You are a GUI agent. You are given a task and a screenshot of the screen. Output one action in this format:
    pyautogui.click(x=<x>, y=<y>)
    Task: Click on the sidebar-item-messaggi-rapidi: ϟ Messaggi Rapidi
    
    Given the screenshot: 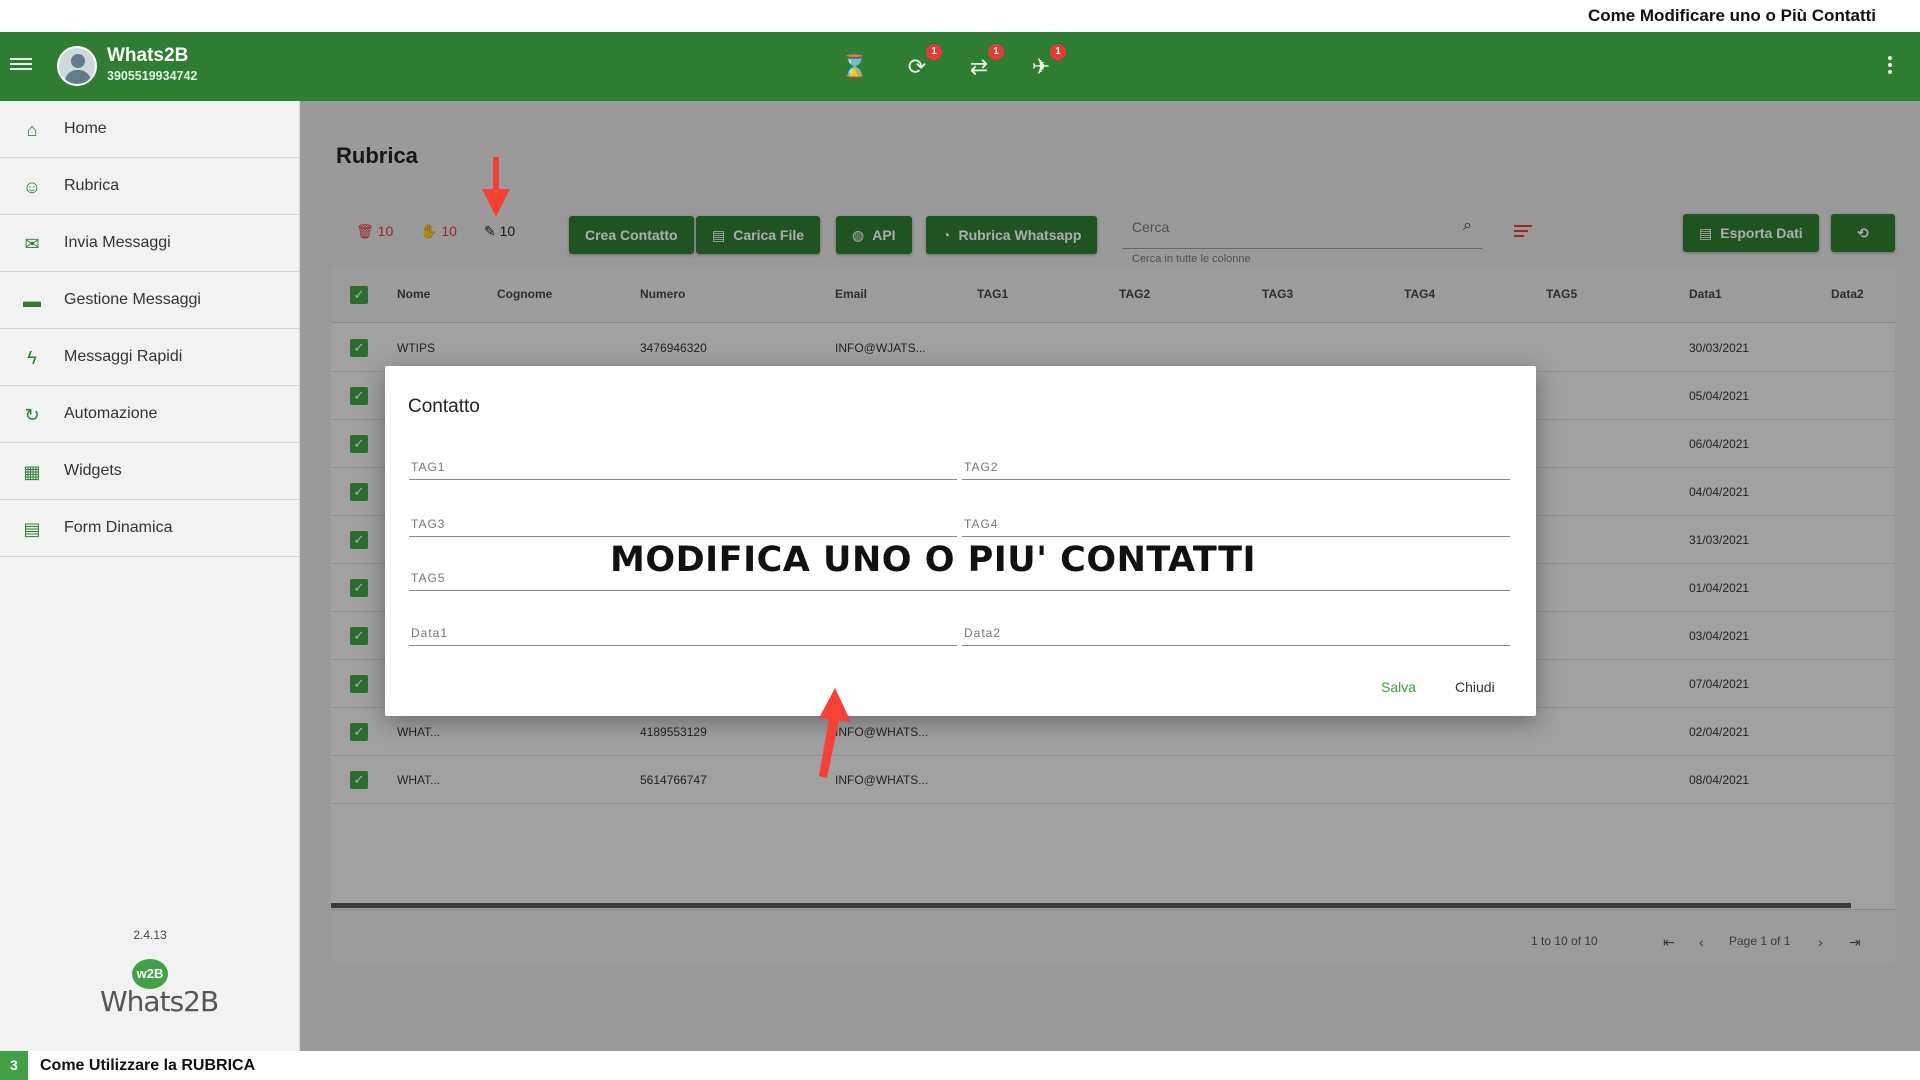 What is the action you would take?
    pyautogui.click(x=150, y=357)
    